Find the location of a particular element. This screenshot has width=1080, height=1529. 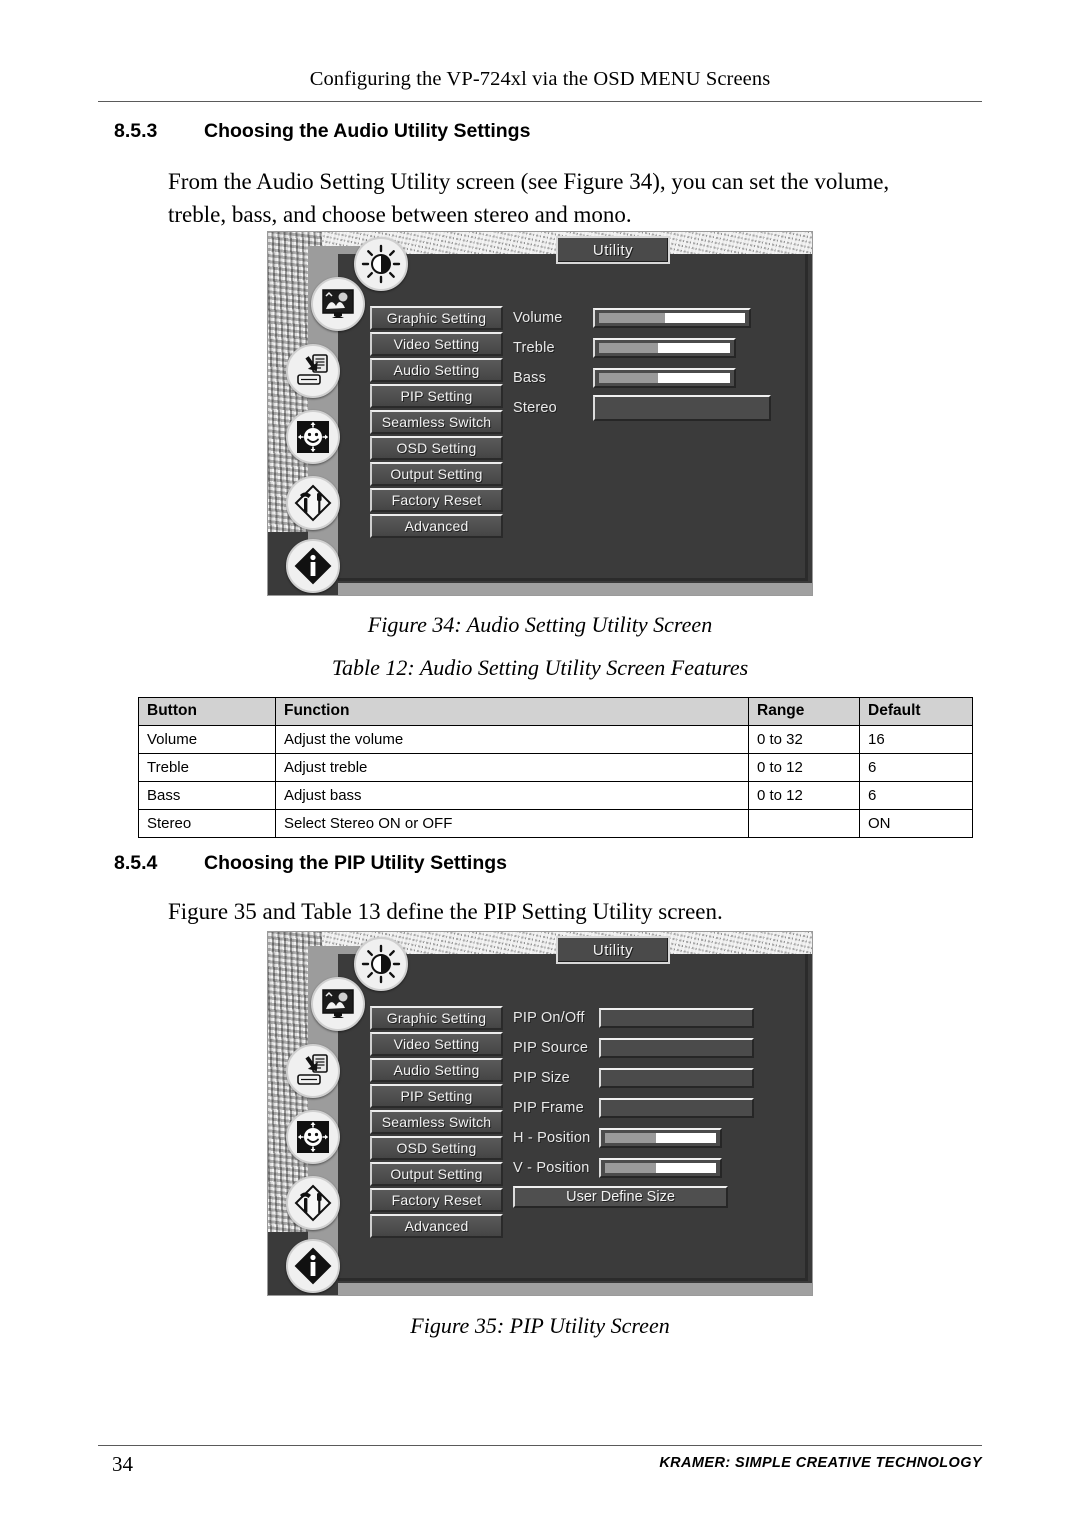

figure35-caption: Figure 35: PIP Utility Screen is located at coordinates (540, 1325).